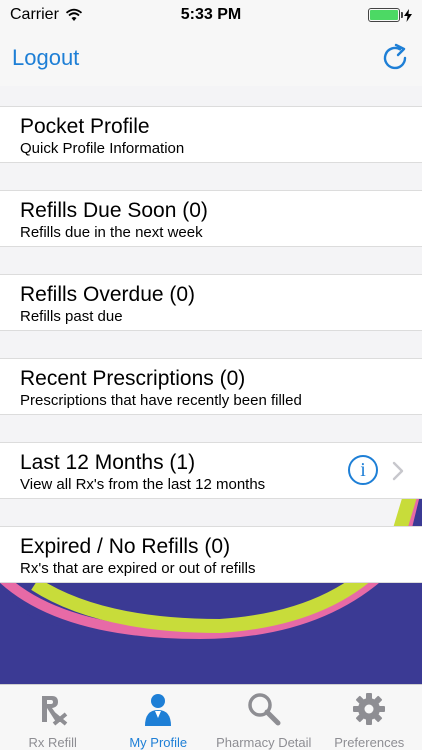  I want to click on gear-icon, so click(369, 709).